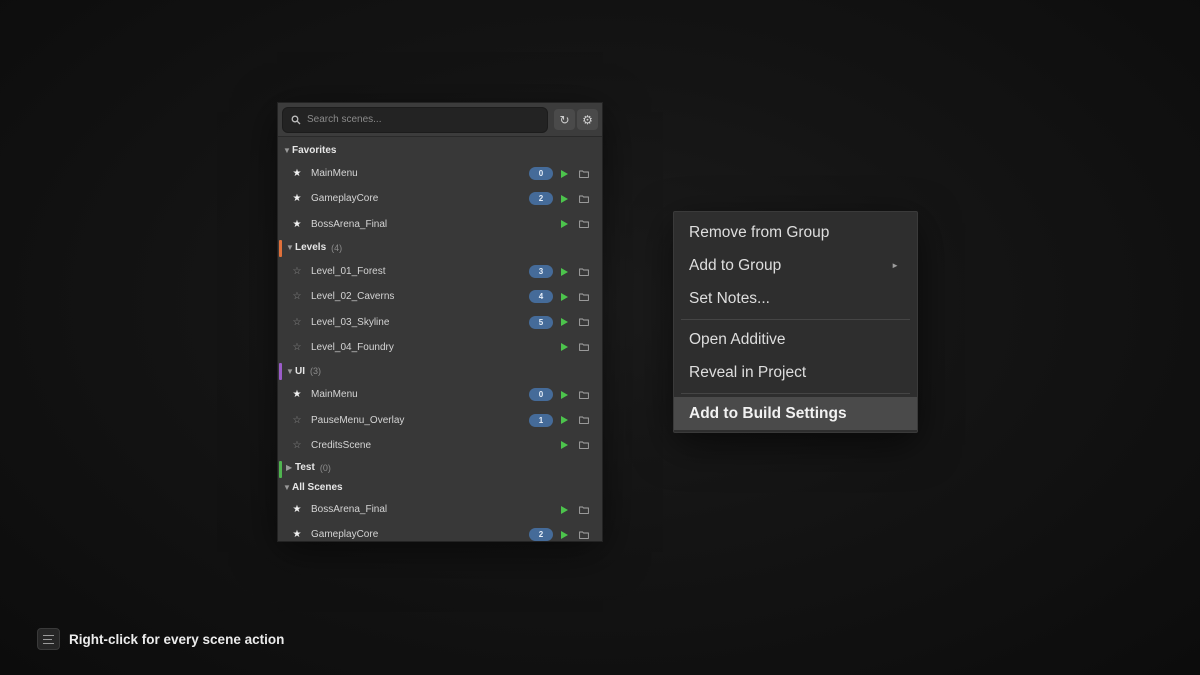 The image size is (1200, 675). What do you see at coordinates (541, 420) in the screenshot?
I see `build-index-badge: 1` at bounding box center [541, 420].